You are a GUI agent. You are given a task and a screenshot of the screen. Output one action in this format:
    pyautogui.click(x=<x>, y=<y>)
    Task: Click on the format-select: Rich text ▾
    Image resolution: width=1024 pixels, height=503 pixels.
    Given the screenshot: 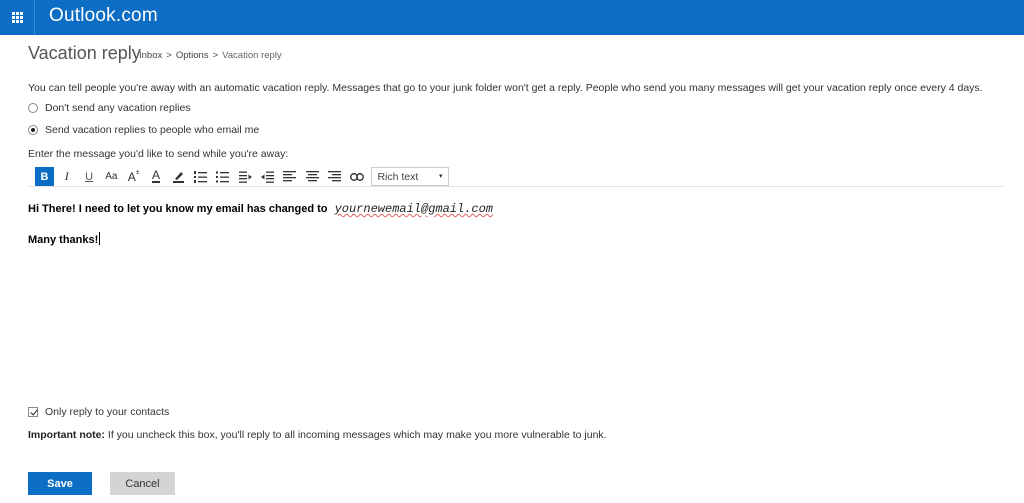 What is the action you would take?
    pyautogui.click(x=410, y=176)
    